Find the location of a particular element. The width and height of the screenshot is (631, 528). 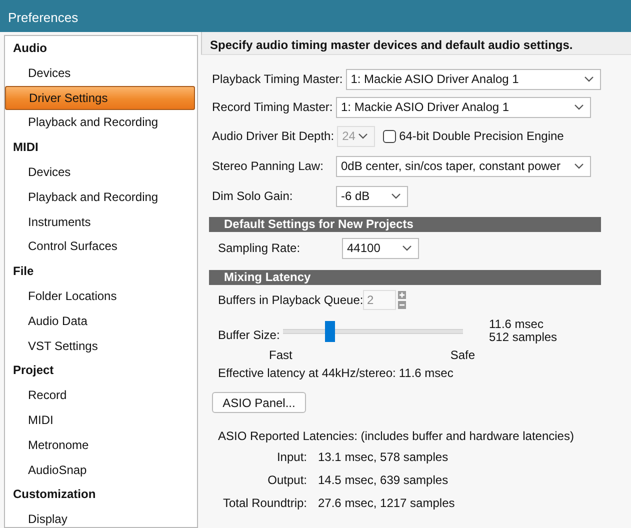

field-label: Dim Solo Gain: is located at coordinates (253, 196).